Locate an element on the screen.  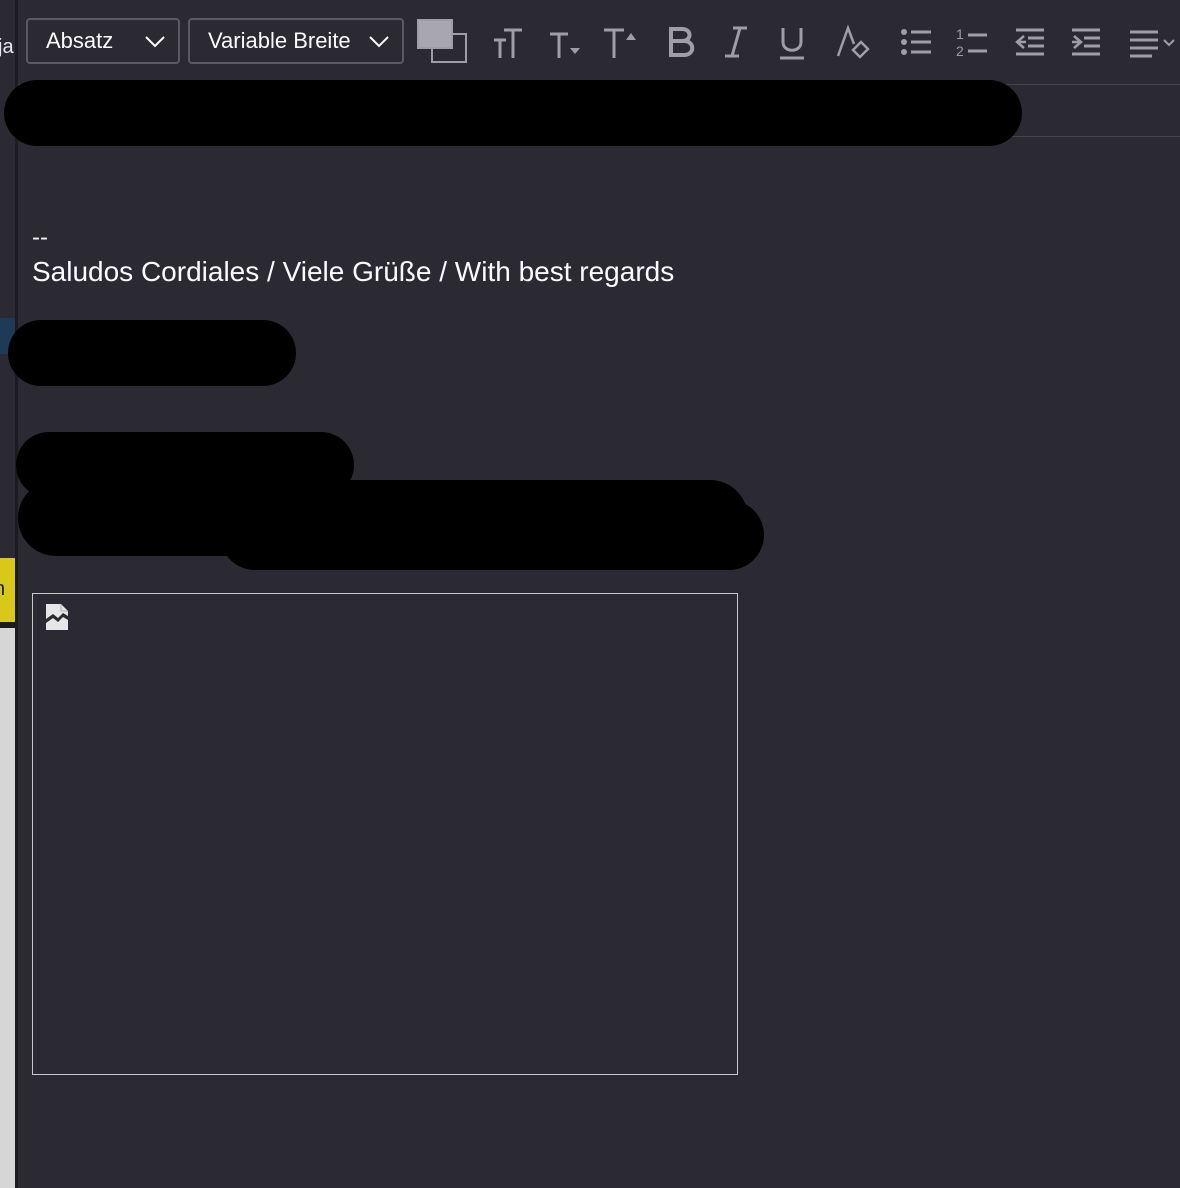
font-select: Variable Breite is located at coordinates (296, 41).